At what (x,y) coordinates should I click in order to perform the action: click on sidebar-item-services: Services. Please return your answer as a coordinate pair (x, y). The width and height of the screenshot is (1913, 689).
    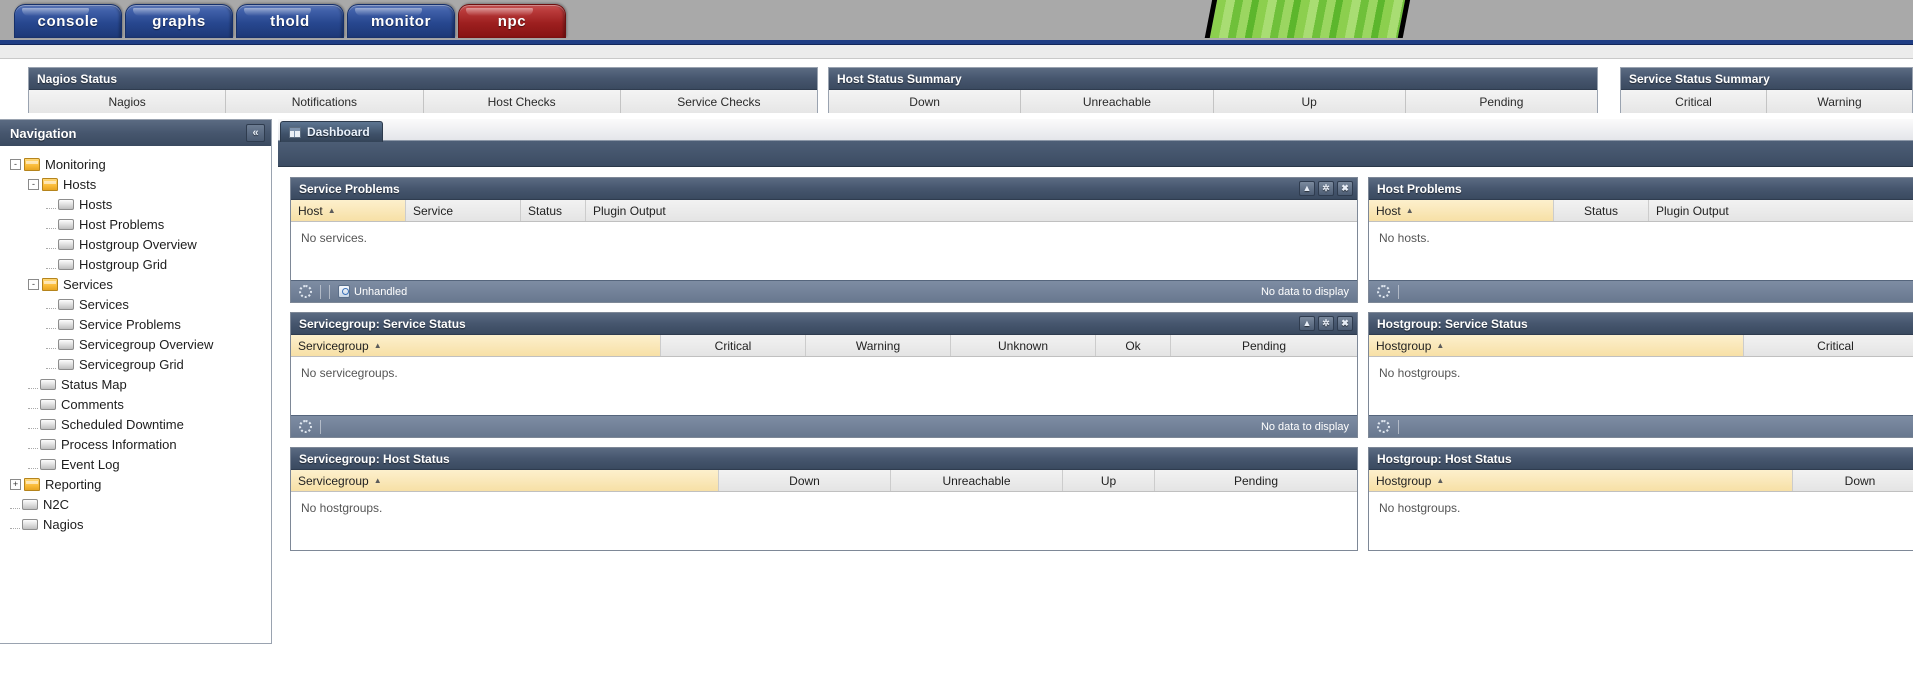
    Looking at the image, I should click on (140, 304).